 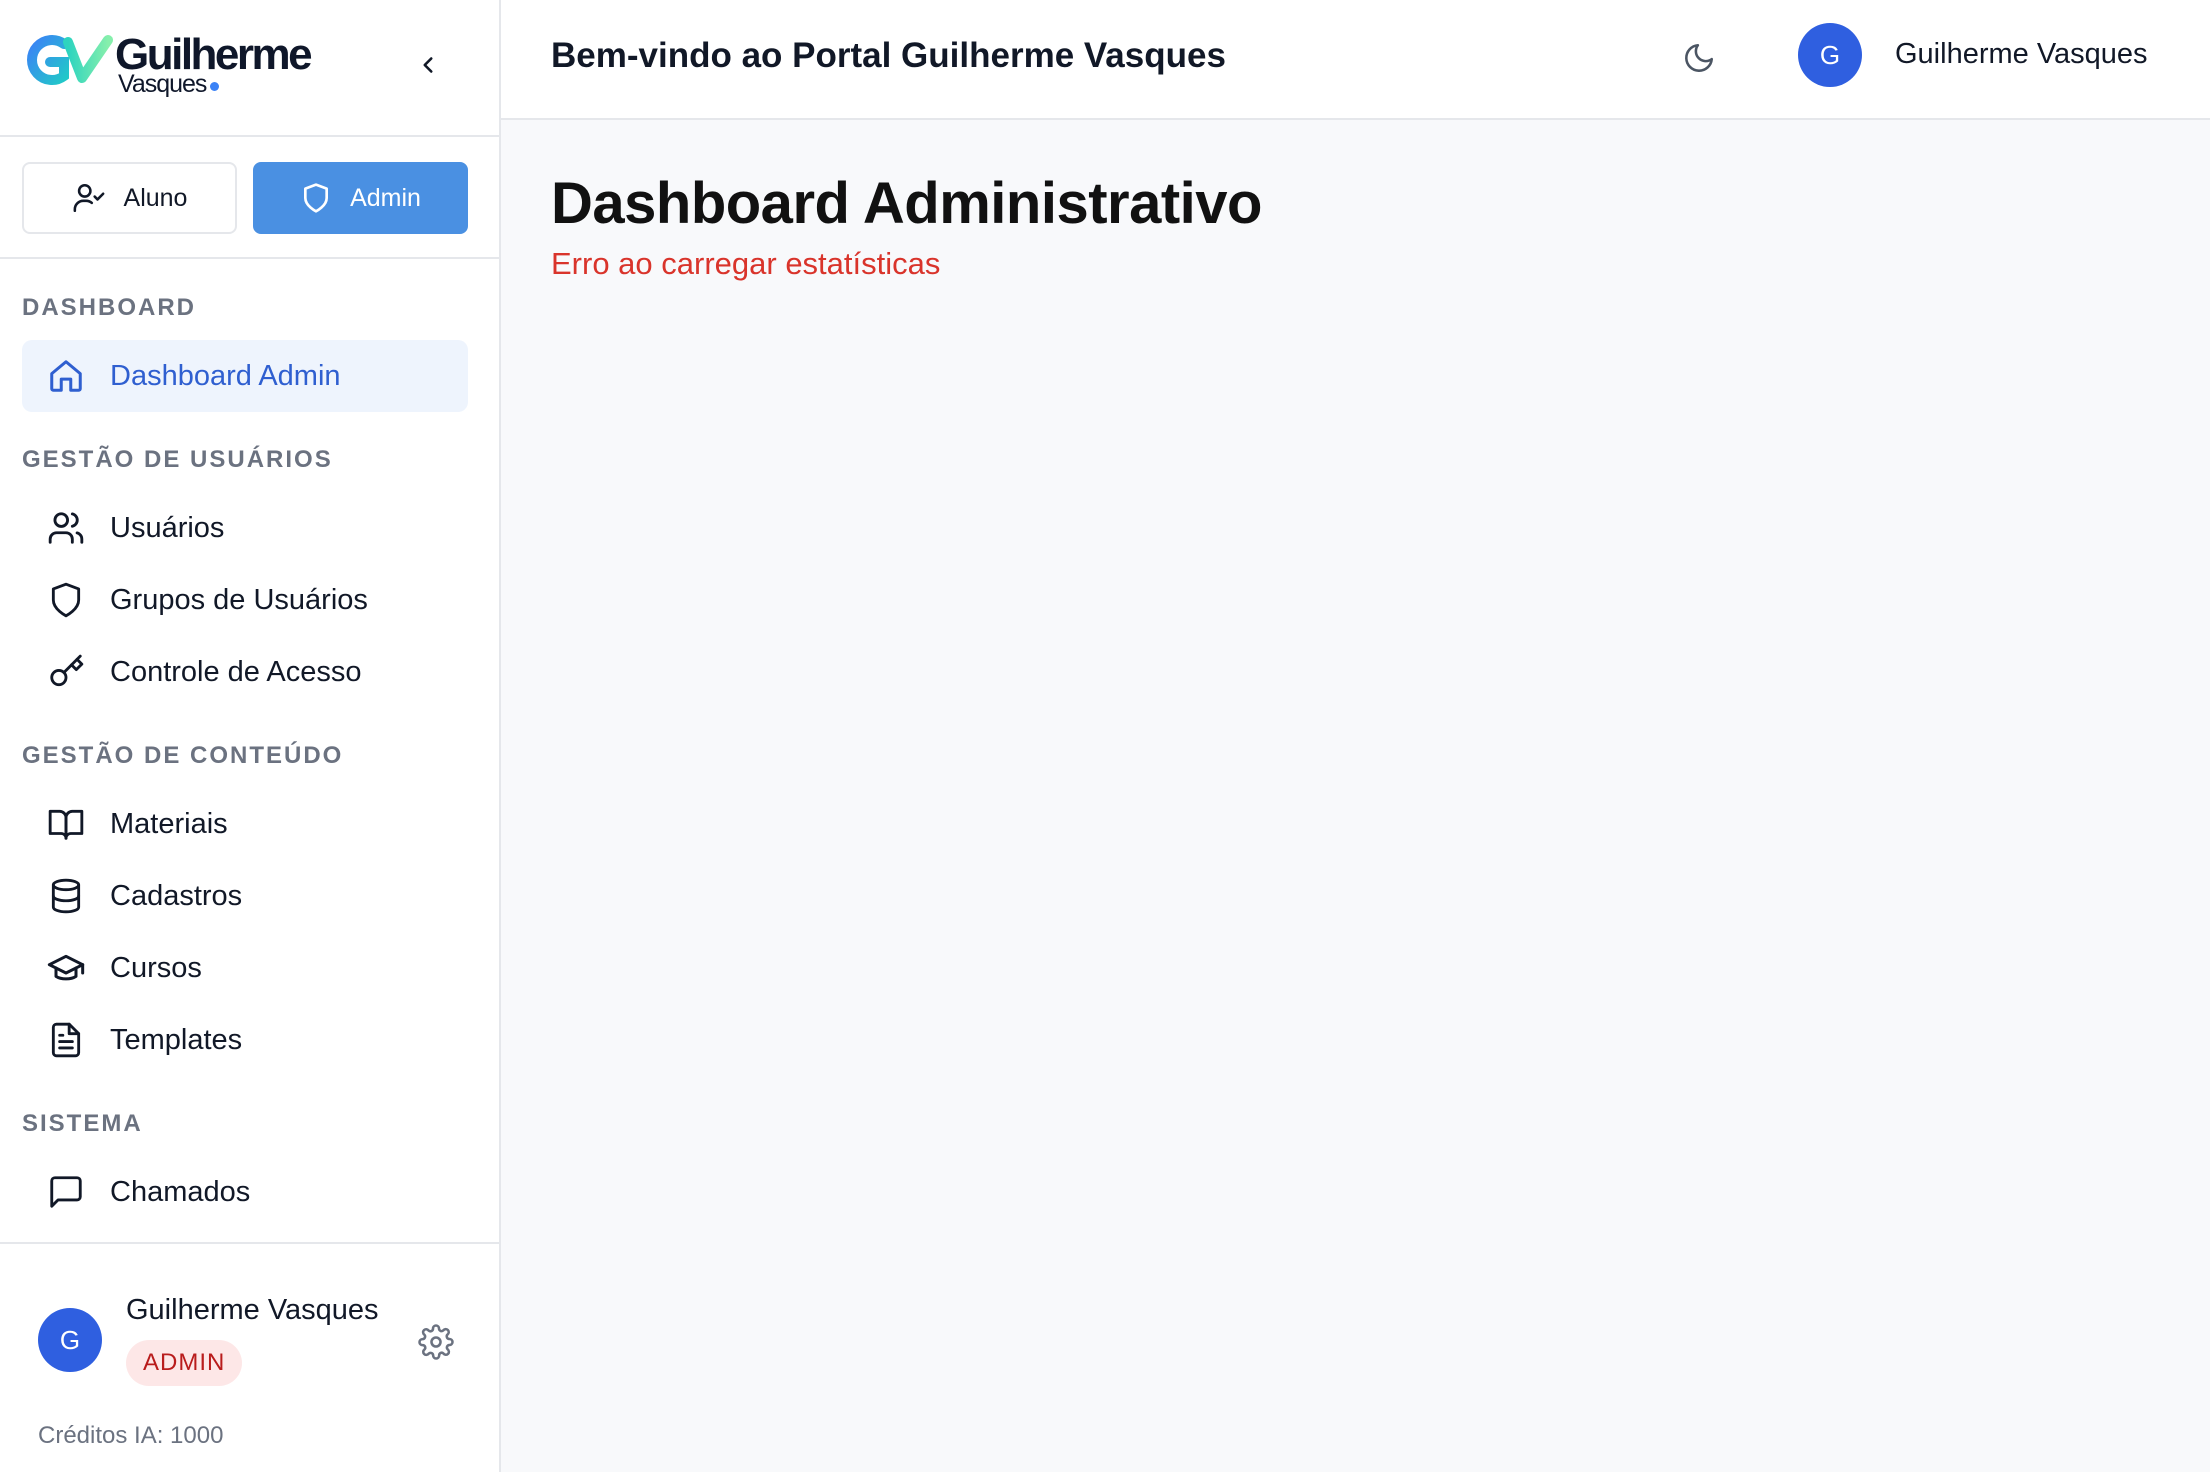 What do you see at coordinates (2021, 54) in the screenshot?
I see `header-user-name: Guilherme Vasques` at bounding box center [2021, 54].